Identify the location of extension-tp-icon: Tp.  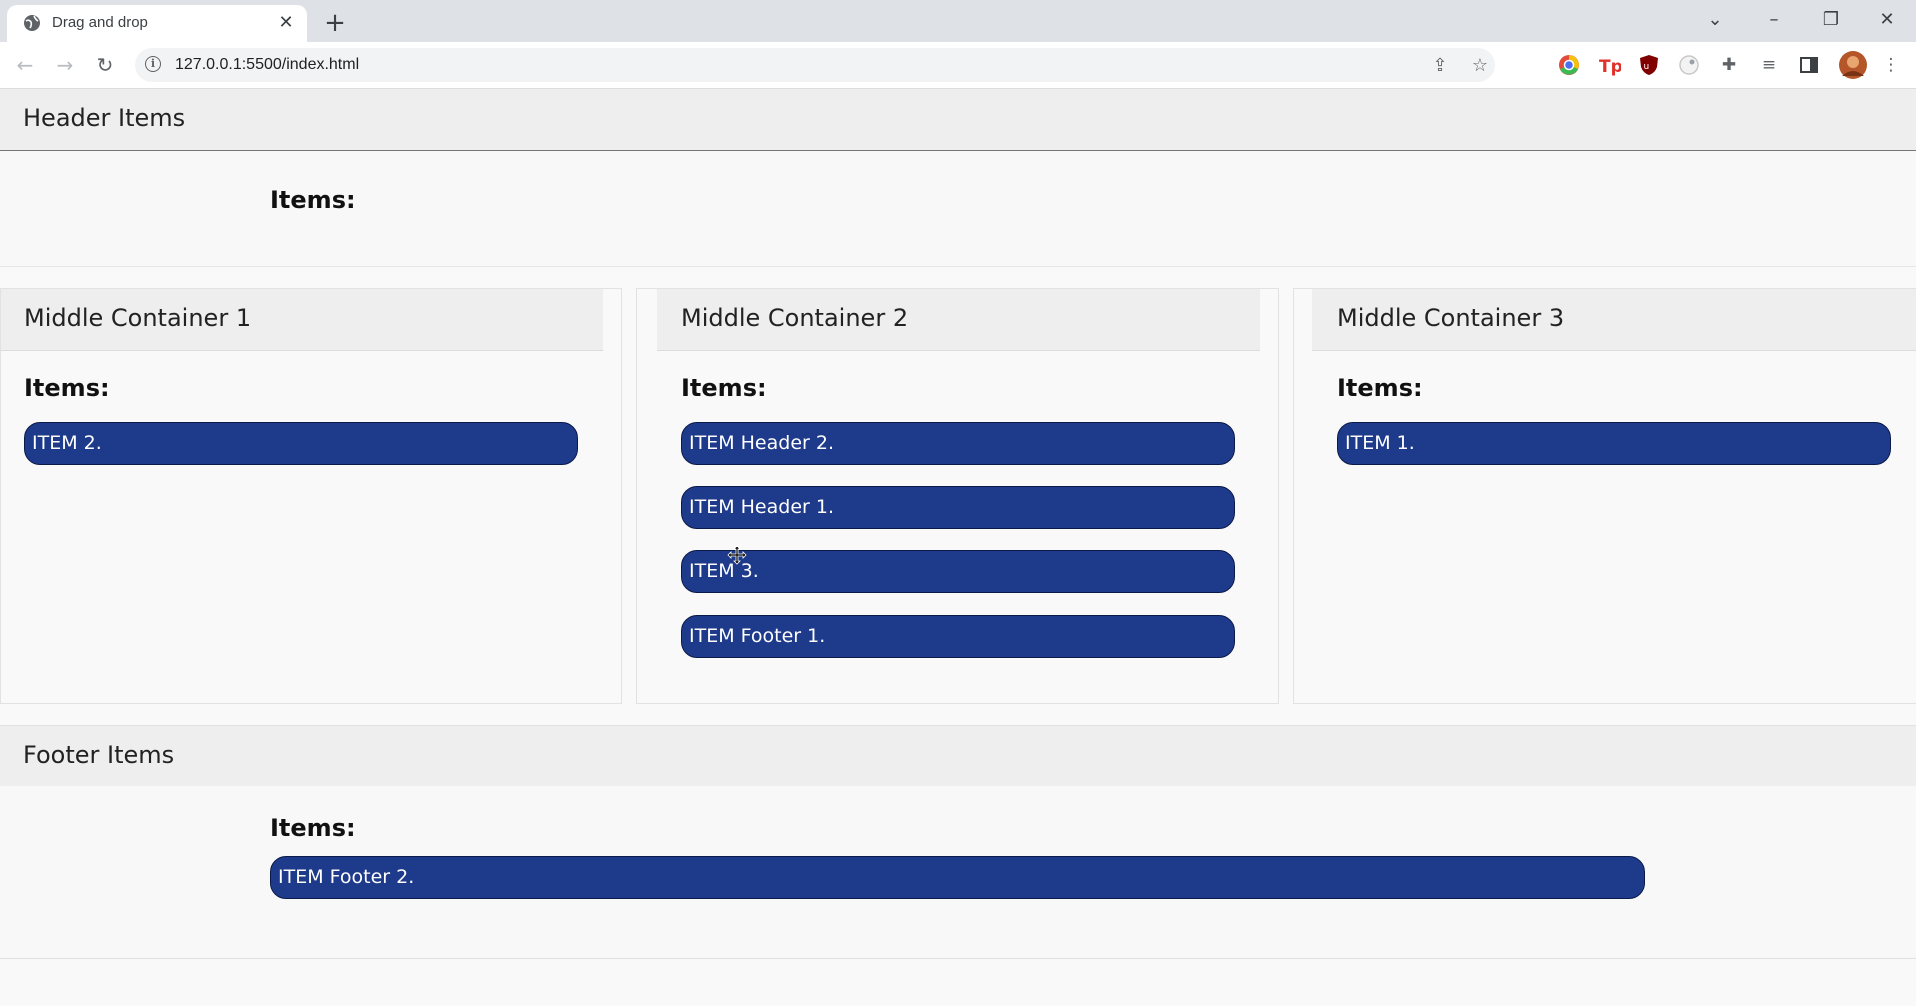
(1609, 65).